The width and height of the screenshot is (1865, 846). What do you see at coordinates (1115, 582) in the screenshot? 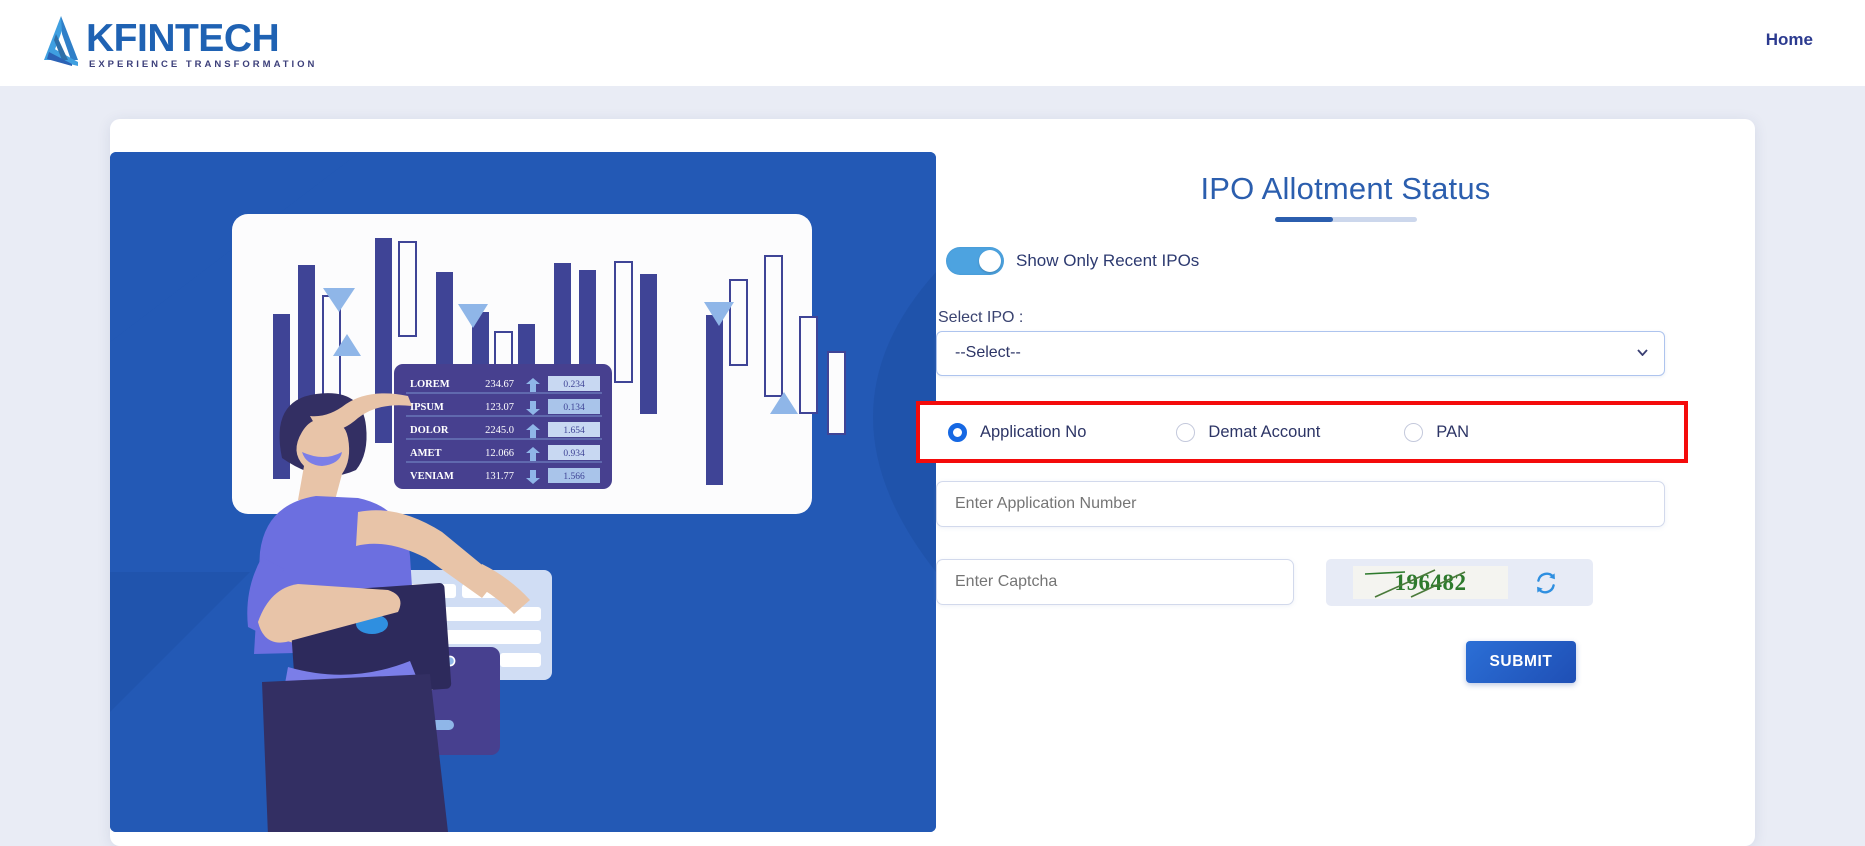
I see `captcha-input` at bounding box center [1115, 582].